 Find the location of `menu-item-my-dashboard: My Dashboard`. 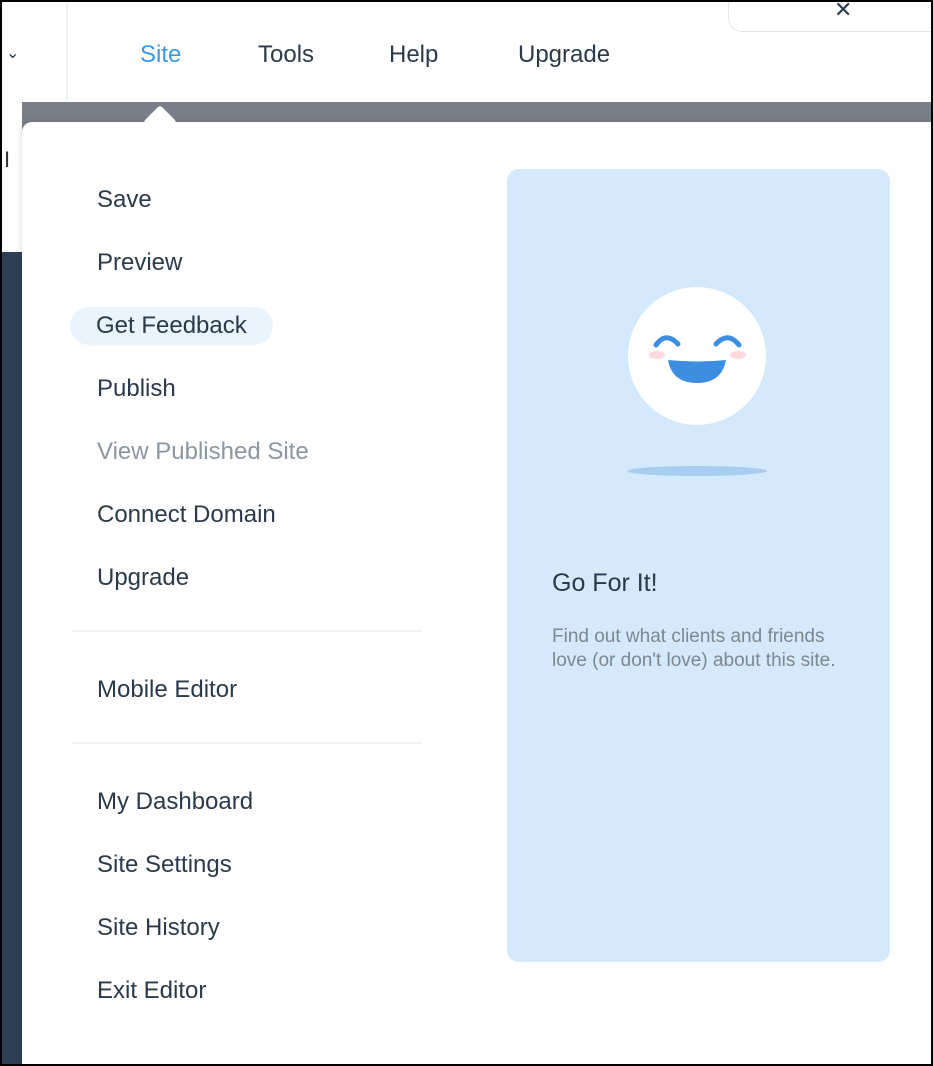

menu-item-my-dashboard: My Dashboard is located at coordinates (175, 802).